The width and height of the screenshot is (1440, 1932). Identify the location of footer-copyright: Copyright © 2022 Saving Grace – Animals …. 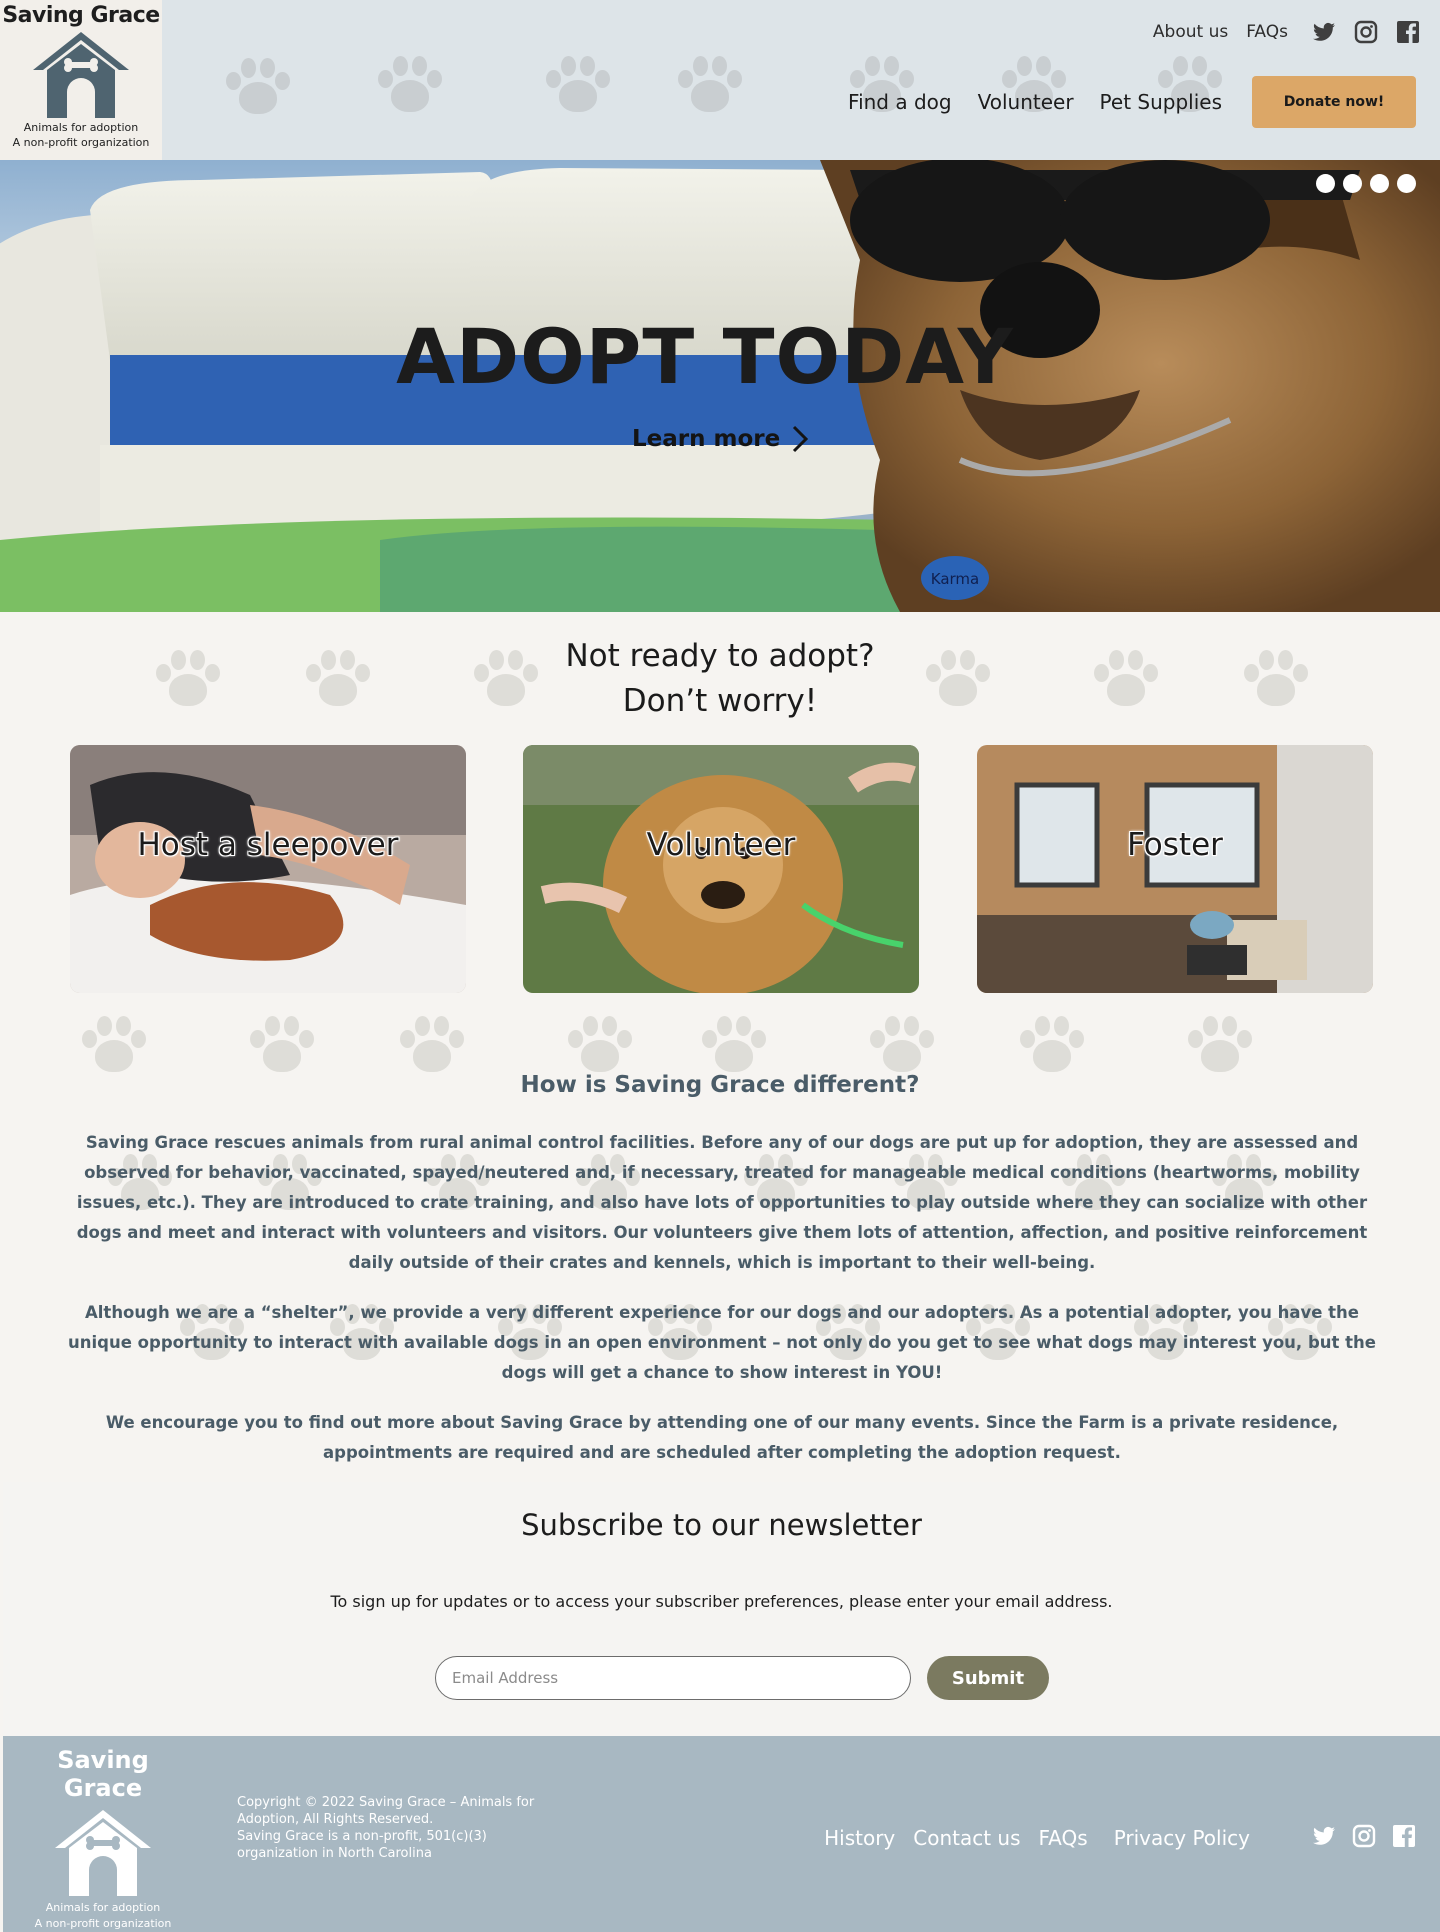
(397, 1828).